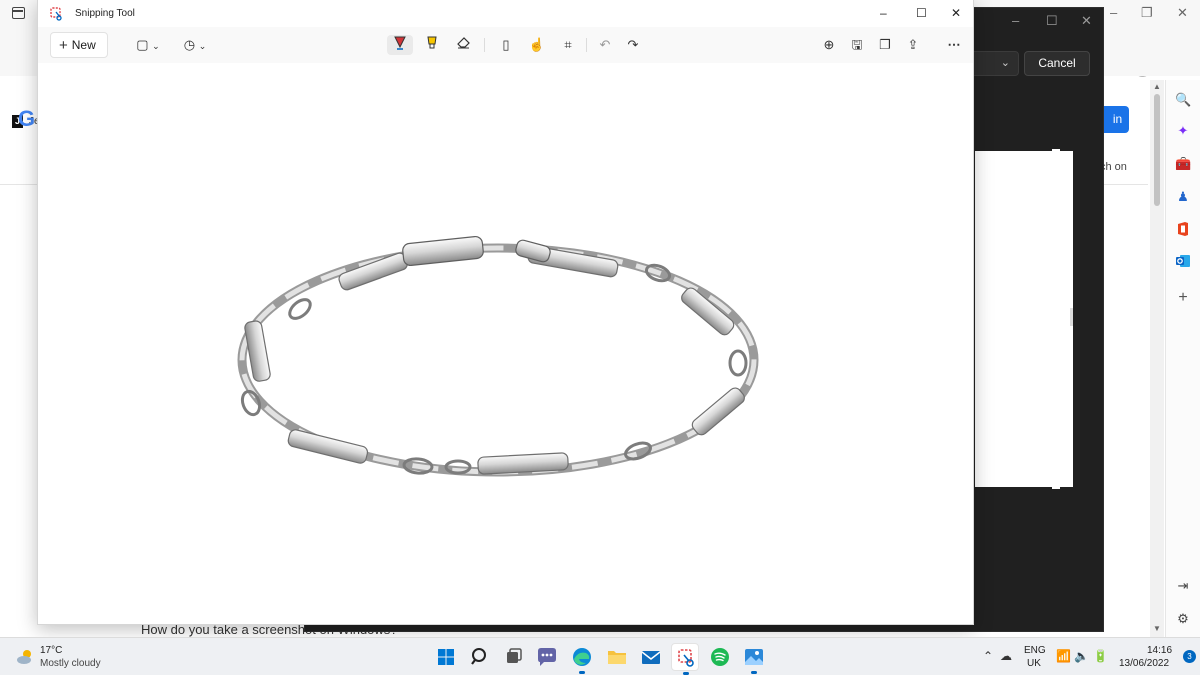 This screenshot has height=675, width=1200. Describe the element at coordinates (605, 45) in the screenshot. I see `undo-icon: ↶` at that location.